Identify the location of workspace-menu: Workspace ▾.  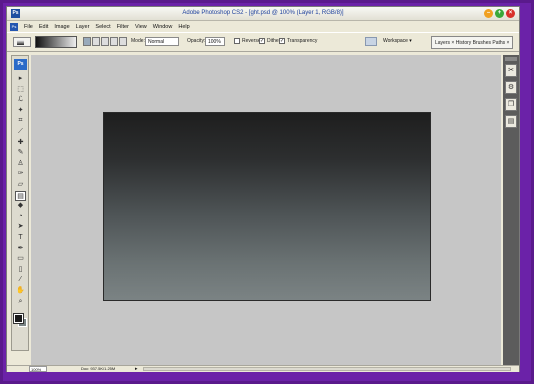
(397, 41).